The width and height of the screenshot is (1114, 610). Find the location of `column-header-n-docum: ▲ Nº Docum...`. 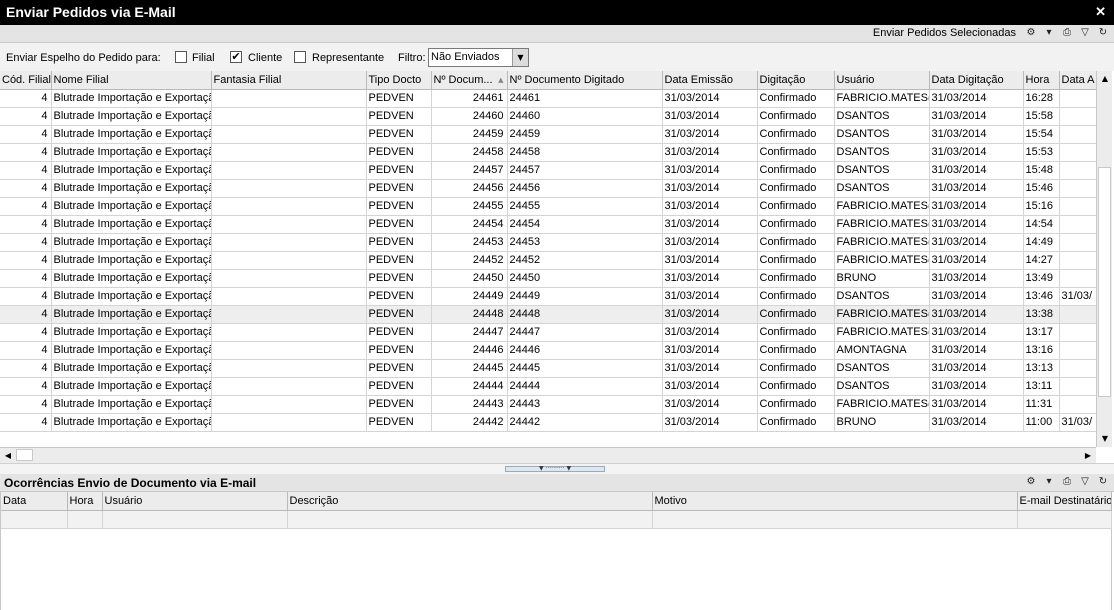

column-header-n-docum: ▲ Nº Docum... is located at coordinates (469, 80).